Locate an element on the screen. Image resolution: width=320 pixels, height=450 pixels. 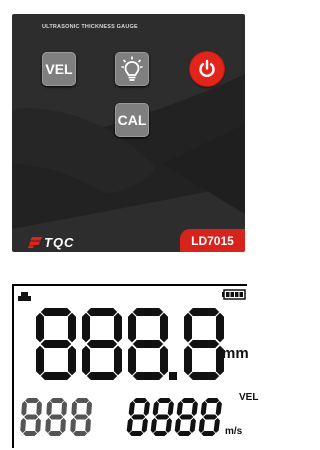
power-icon is located at coordinates (207, 68).